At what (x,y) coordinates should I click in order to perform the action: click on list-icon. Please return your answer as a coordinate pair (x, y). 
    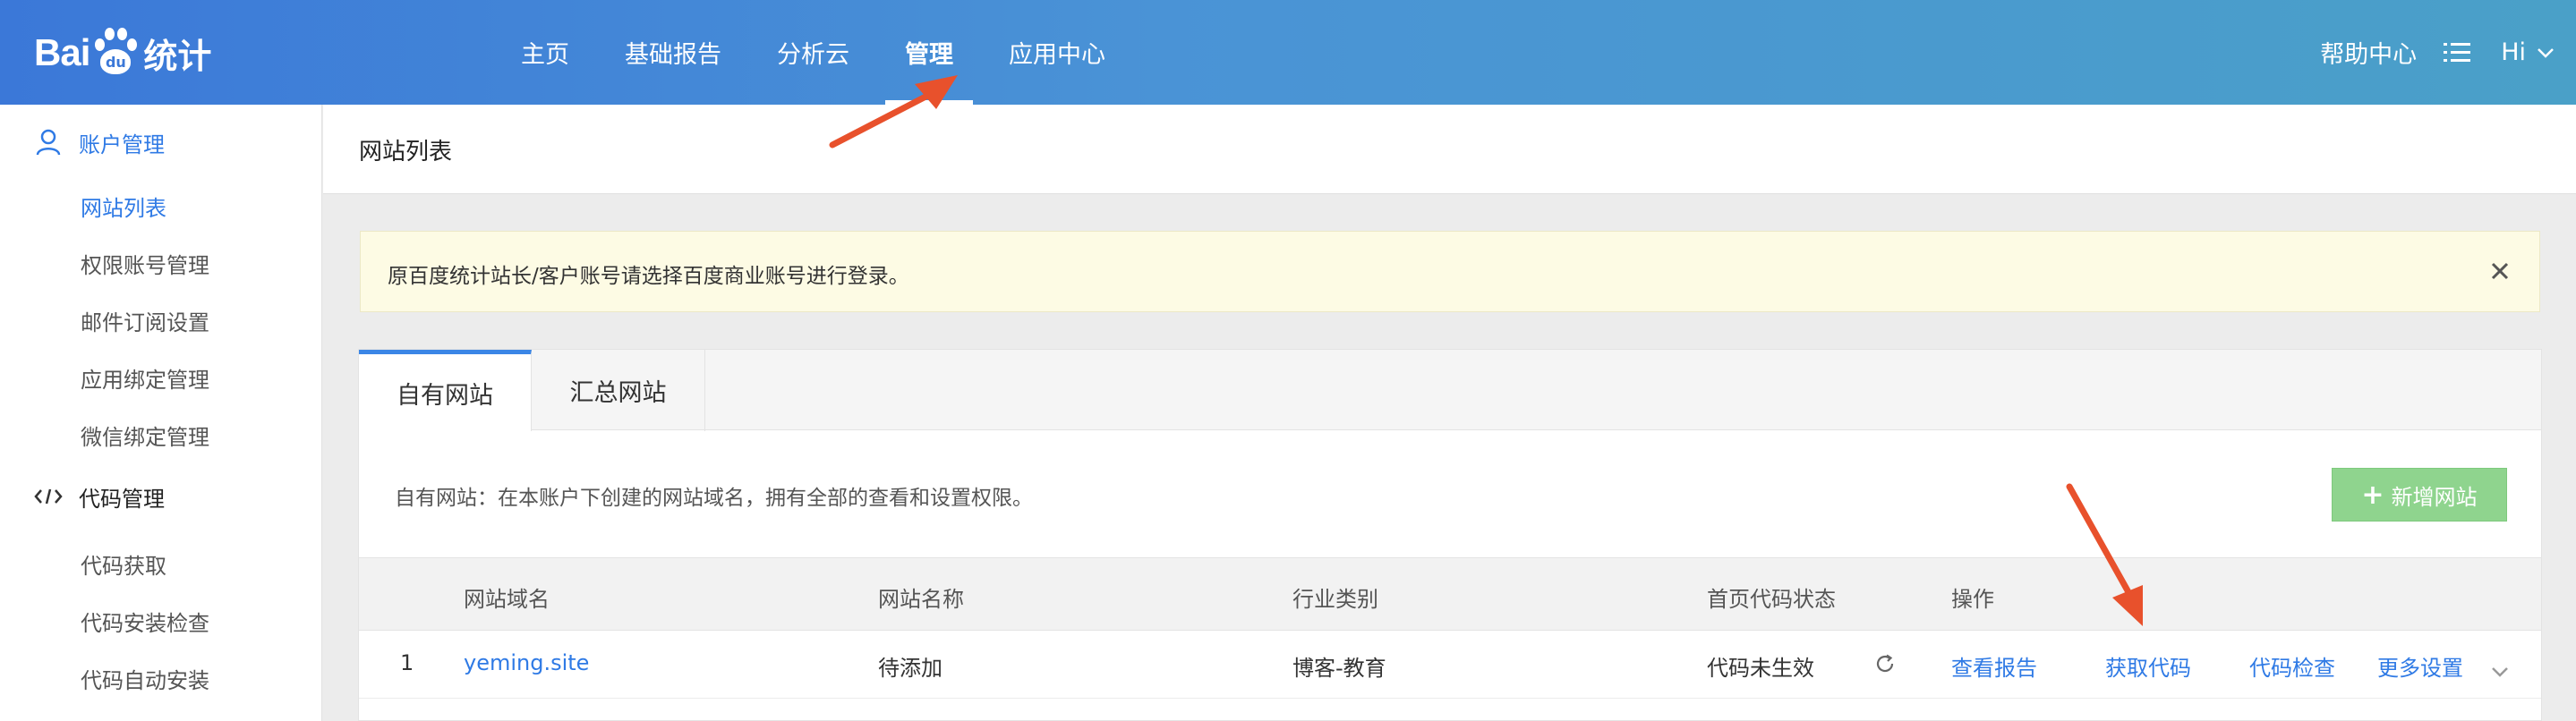
    Looking at the image, I should click on (2457, 53).